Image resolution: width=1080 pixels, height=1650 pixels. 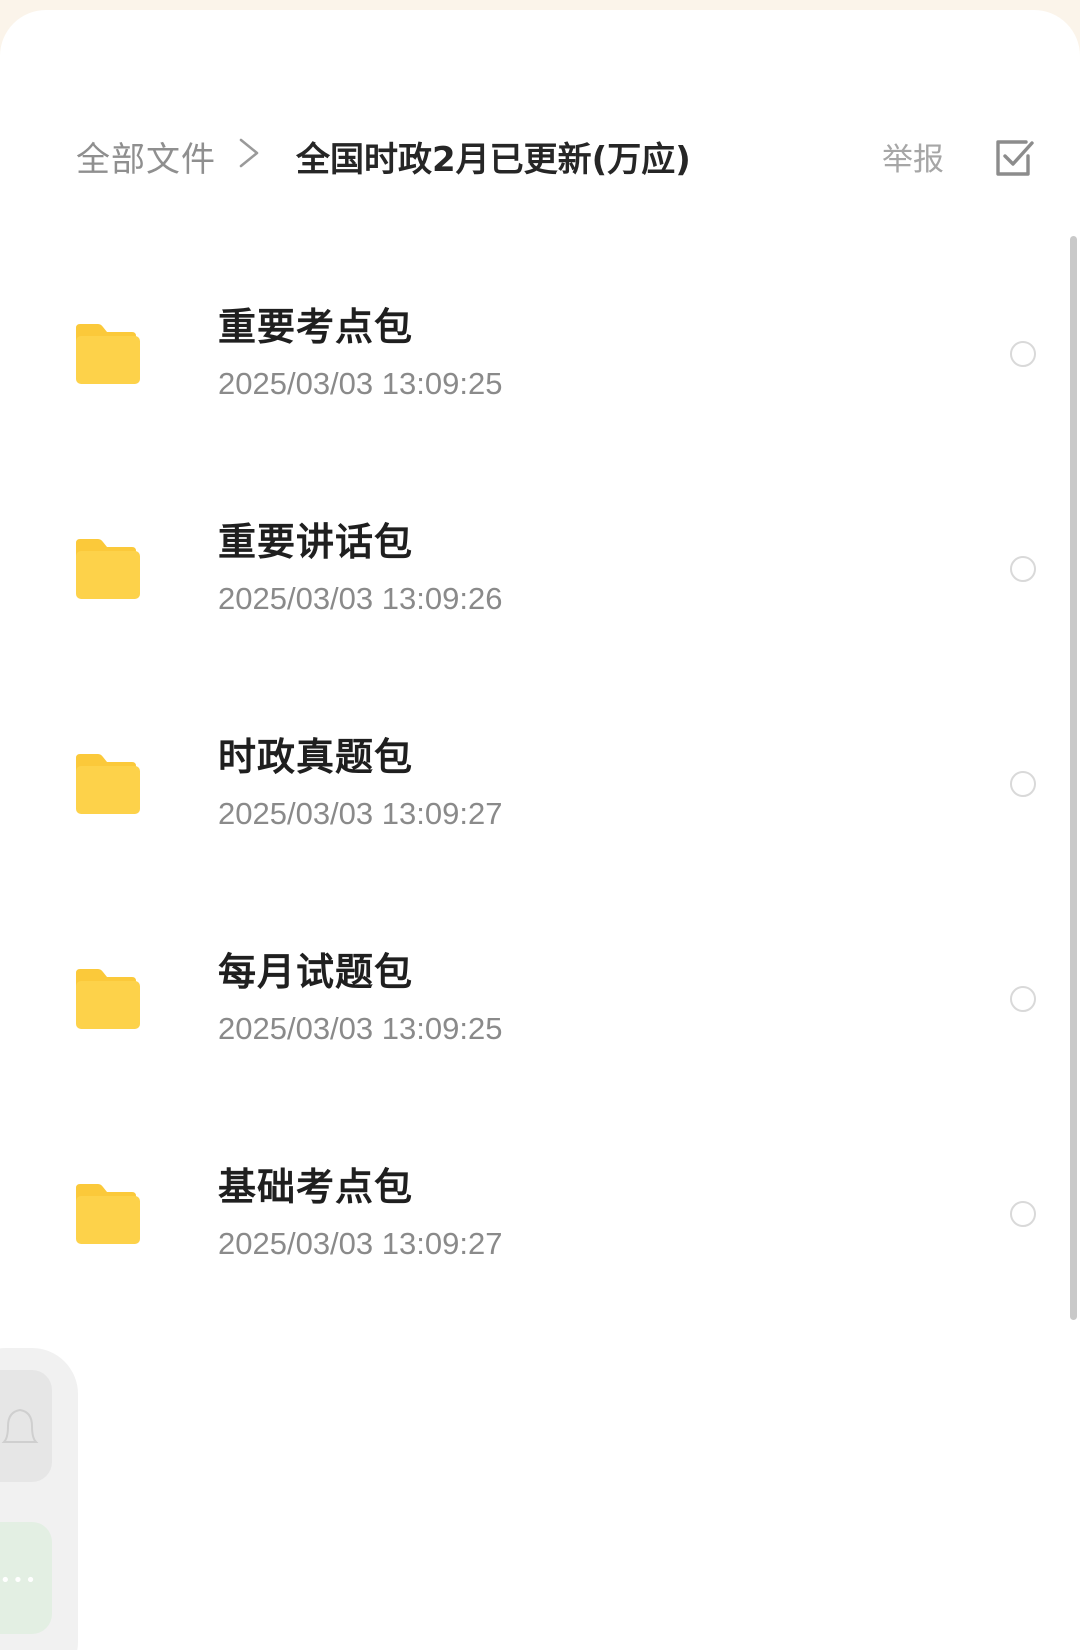 What do you see at coordinates (249, 153) in the screenshot?
I see `chevron-right-icon` at bounding box center [249, 153].